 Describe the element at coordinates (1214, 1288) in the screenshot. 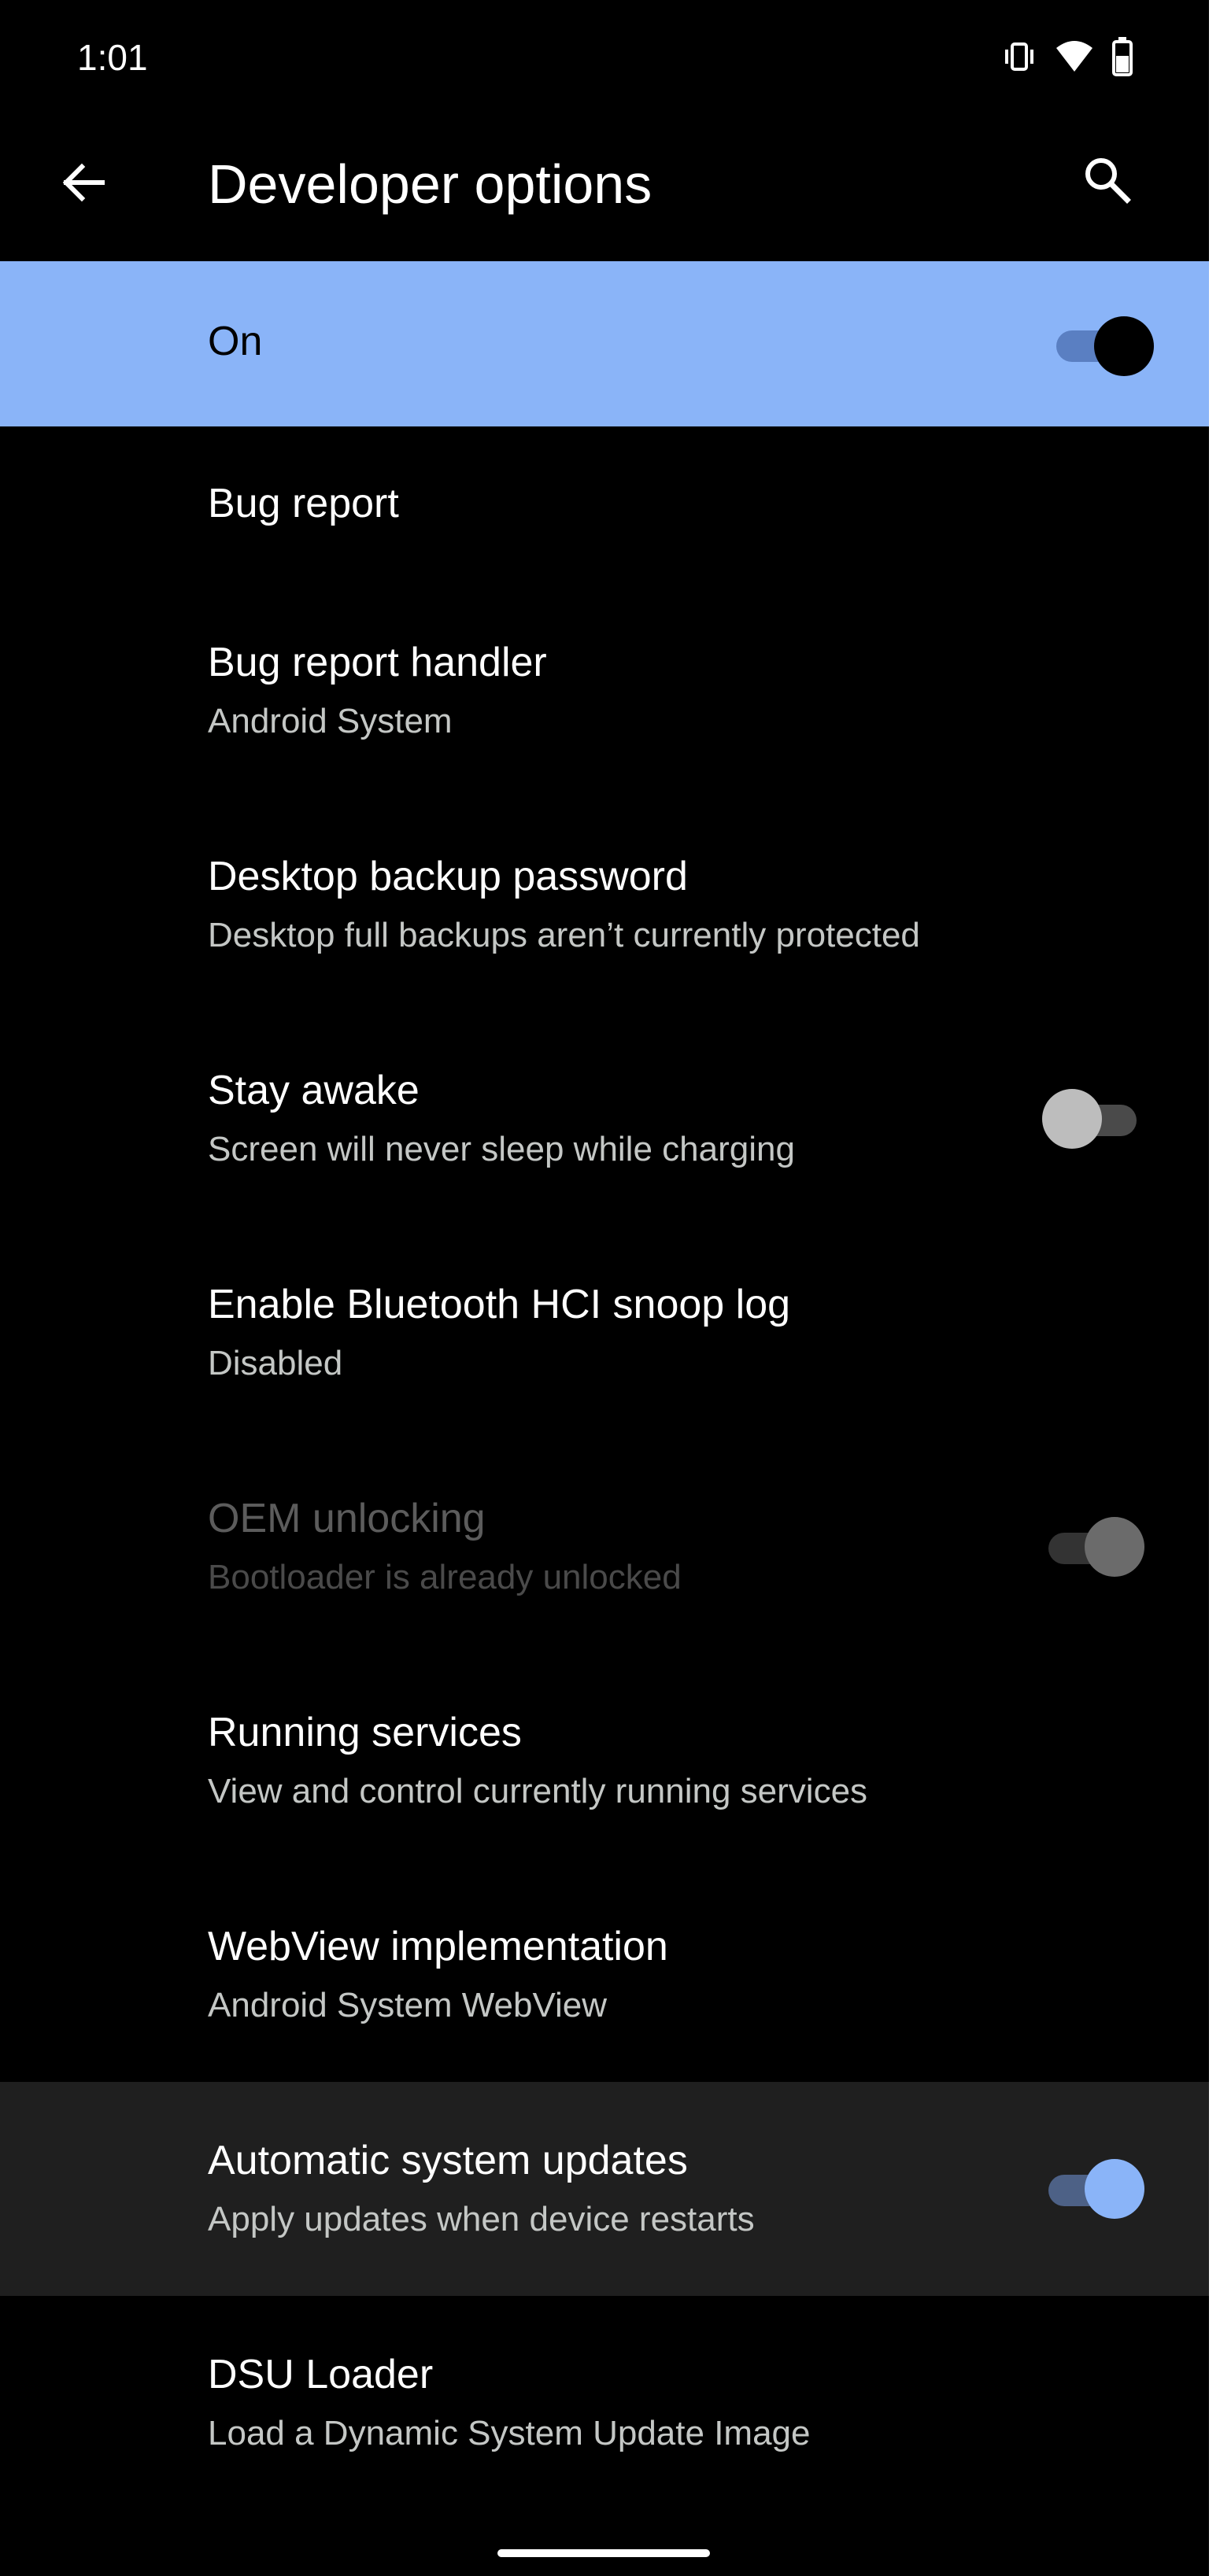

I see `right-border` at that location.